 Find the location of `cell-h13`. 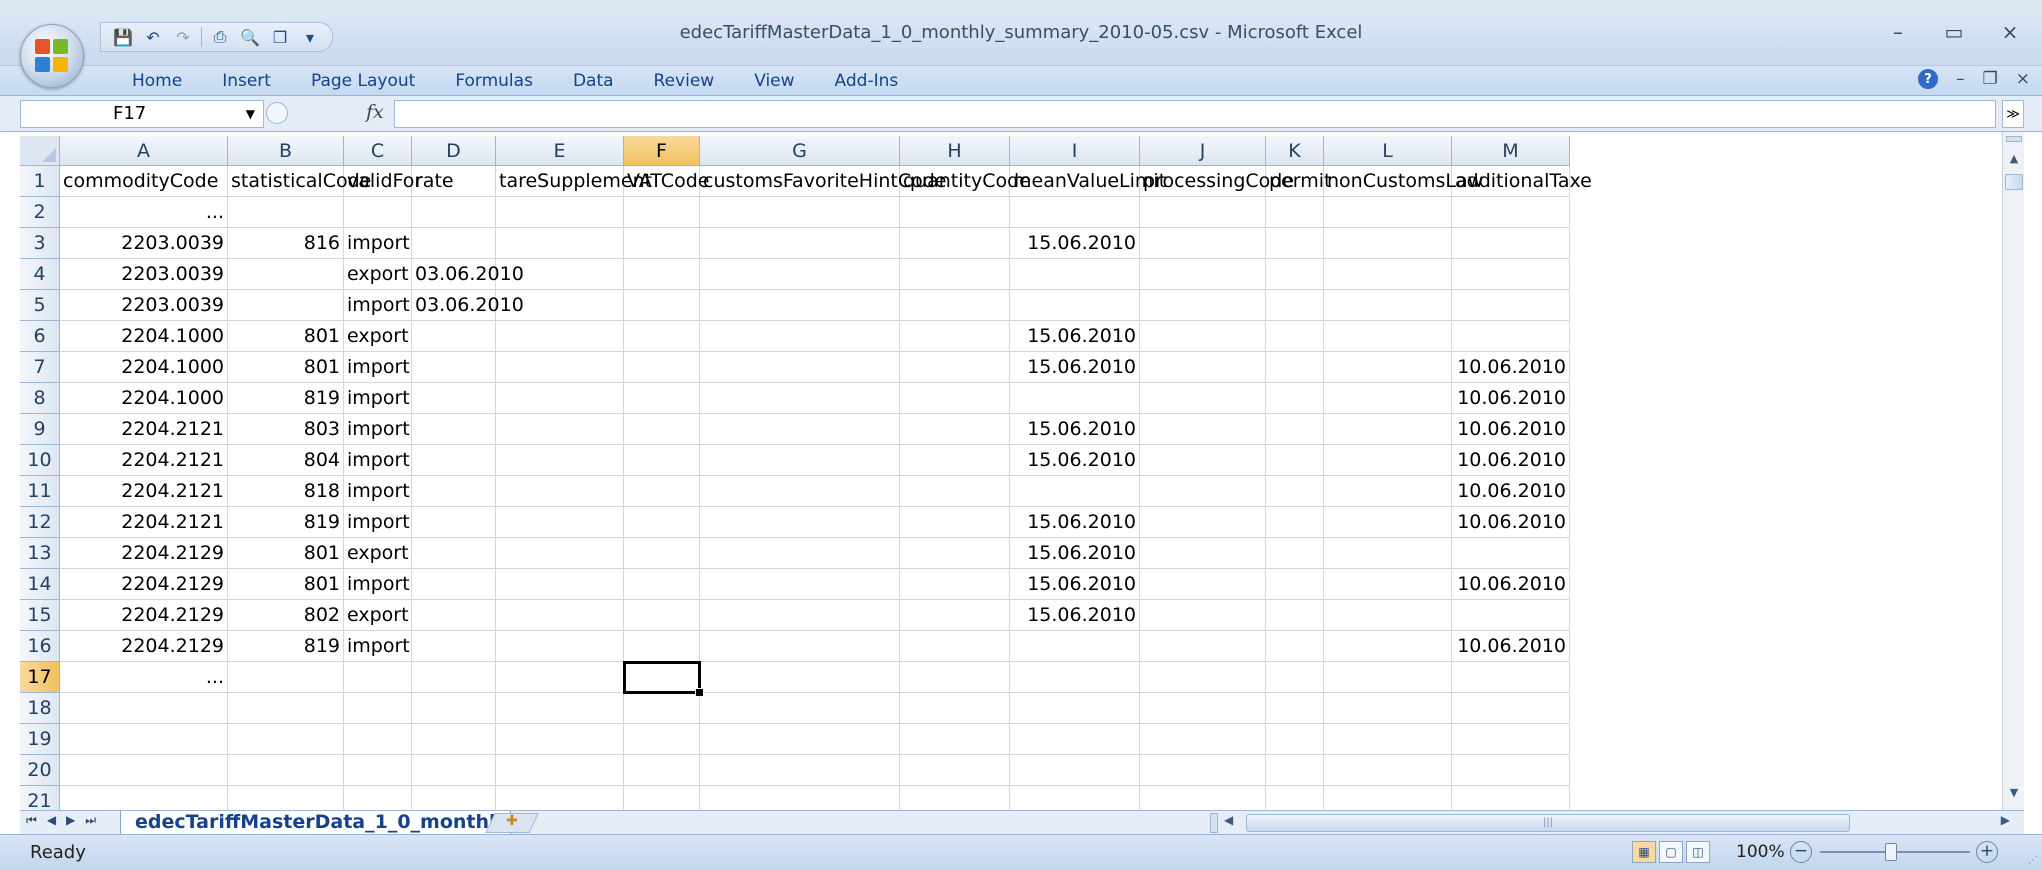

cell-h13 is located at coordinates (955, 553).